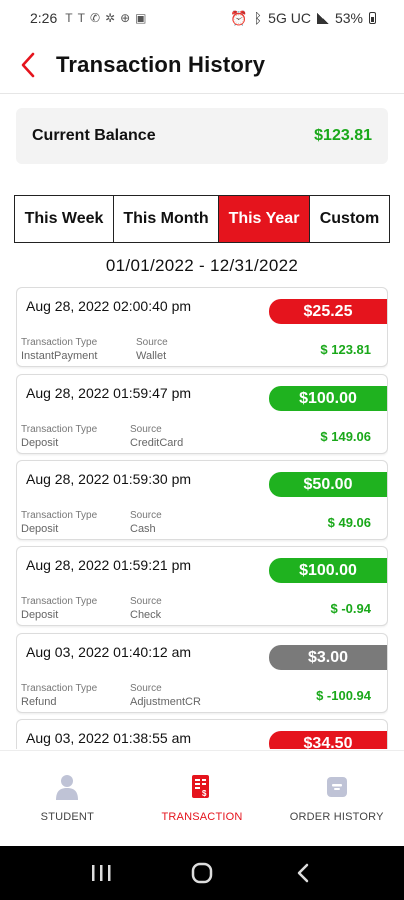 This screenshot has height=900, width=404. I want to click on alarm-icon: ⏰, so click(239, 17).